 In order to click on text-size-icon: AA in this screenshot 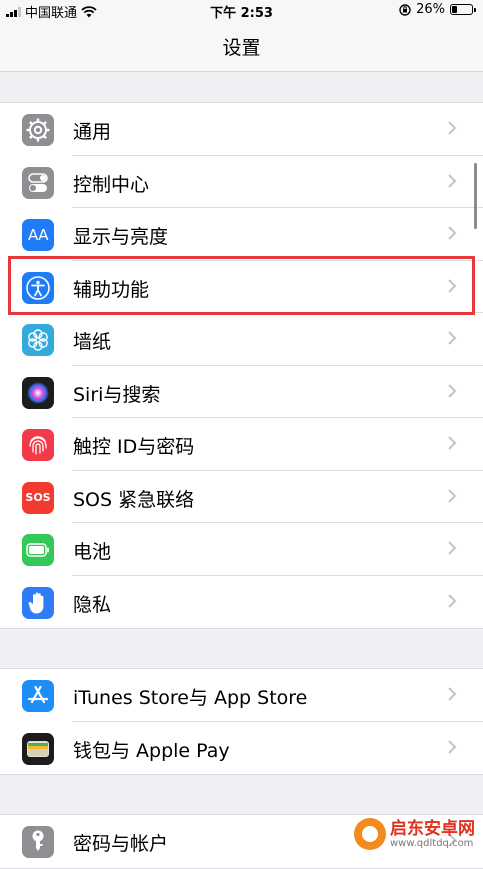, I will do `click(38, 235)`.